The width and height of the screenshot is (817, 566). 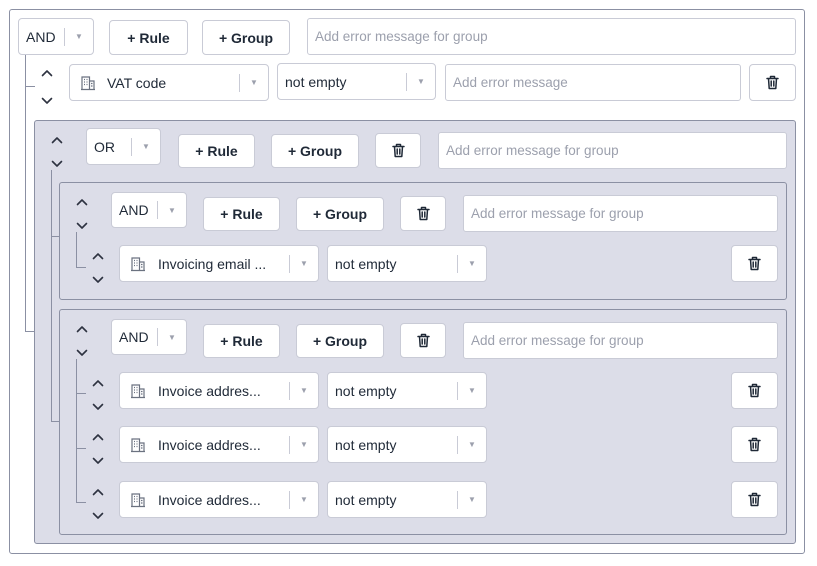 I want to click on rule-field-select: VAT code ▼, so click(x=169, y=82).